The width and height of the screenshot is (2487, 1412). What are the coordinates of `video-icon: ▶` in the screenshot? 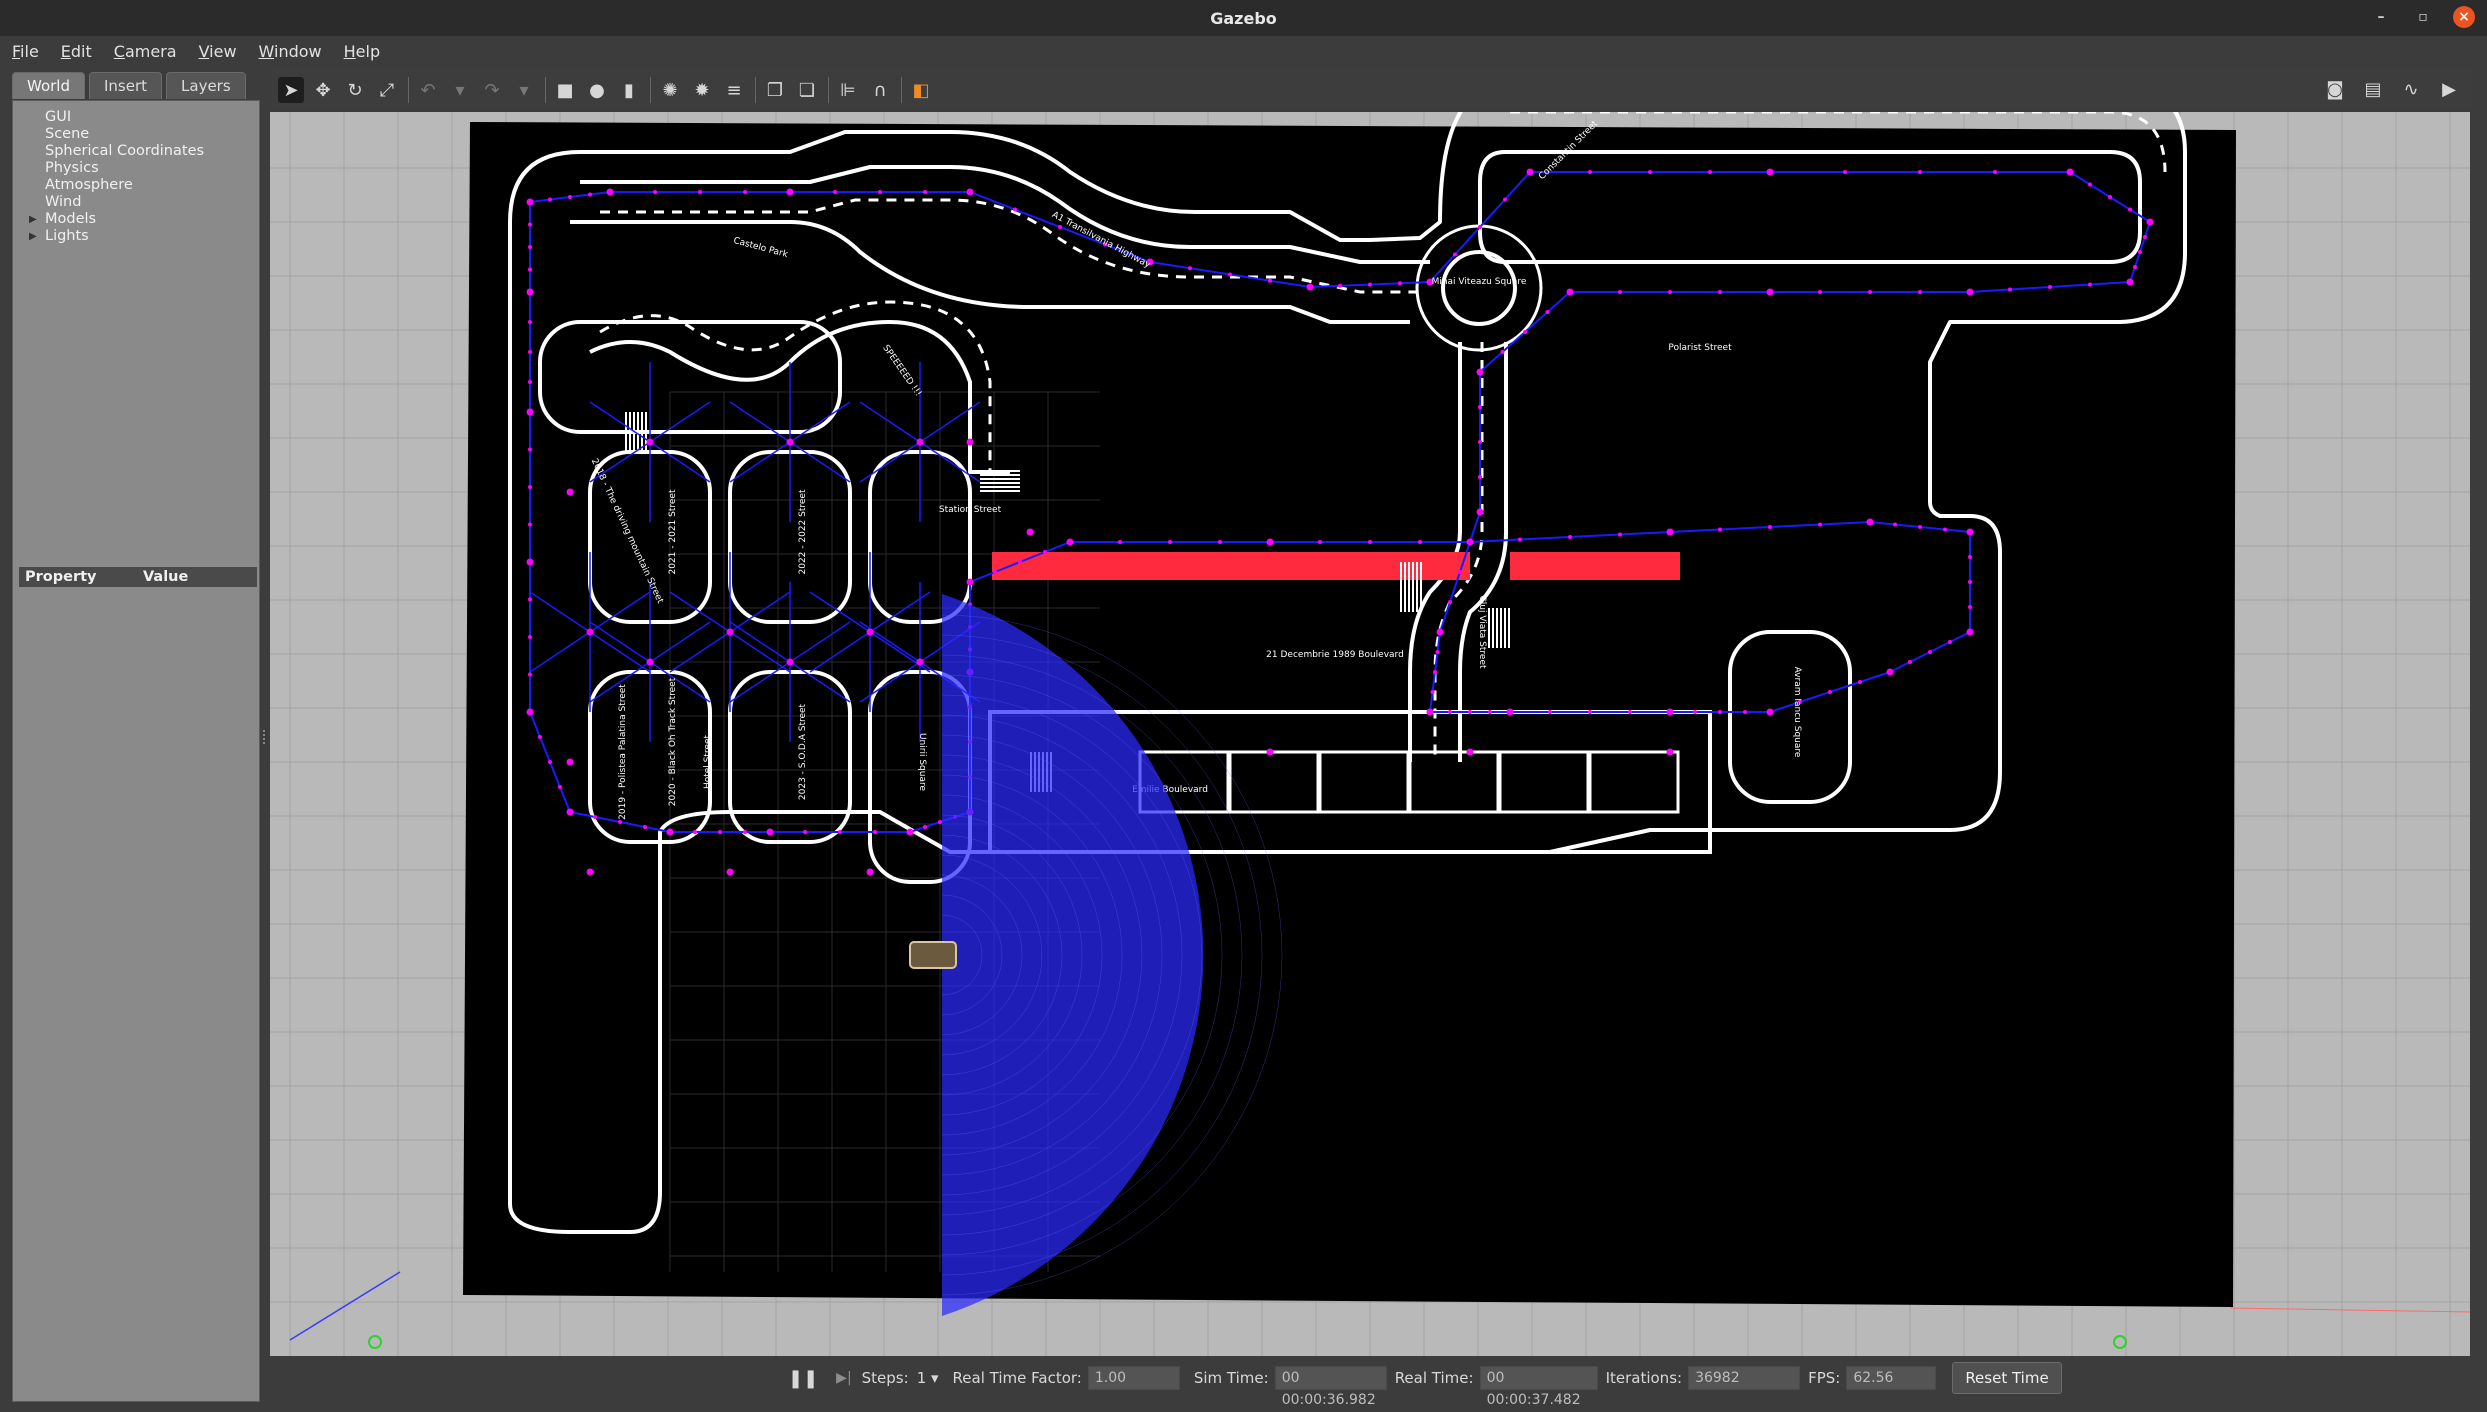 It's located at (2449, 89).